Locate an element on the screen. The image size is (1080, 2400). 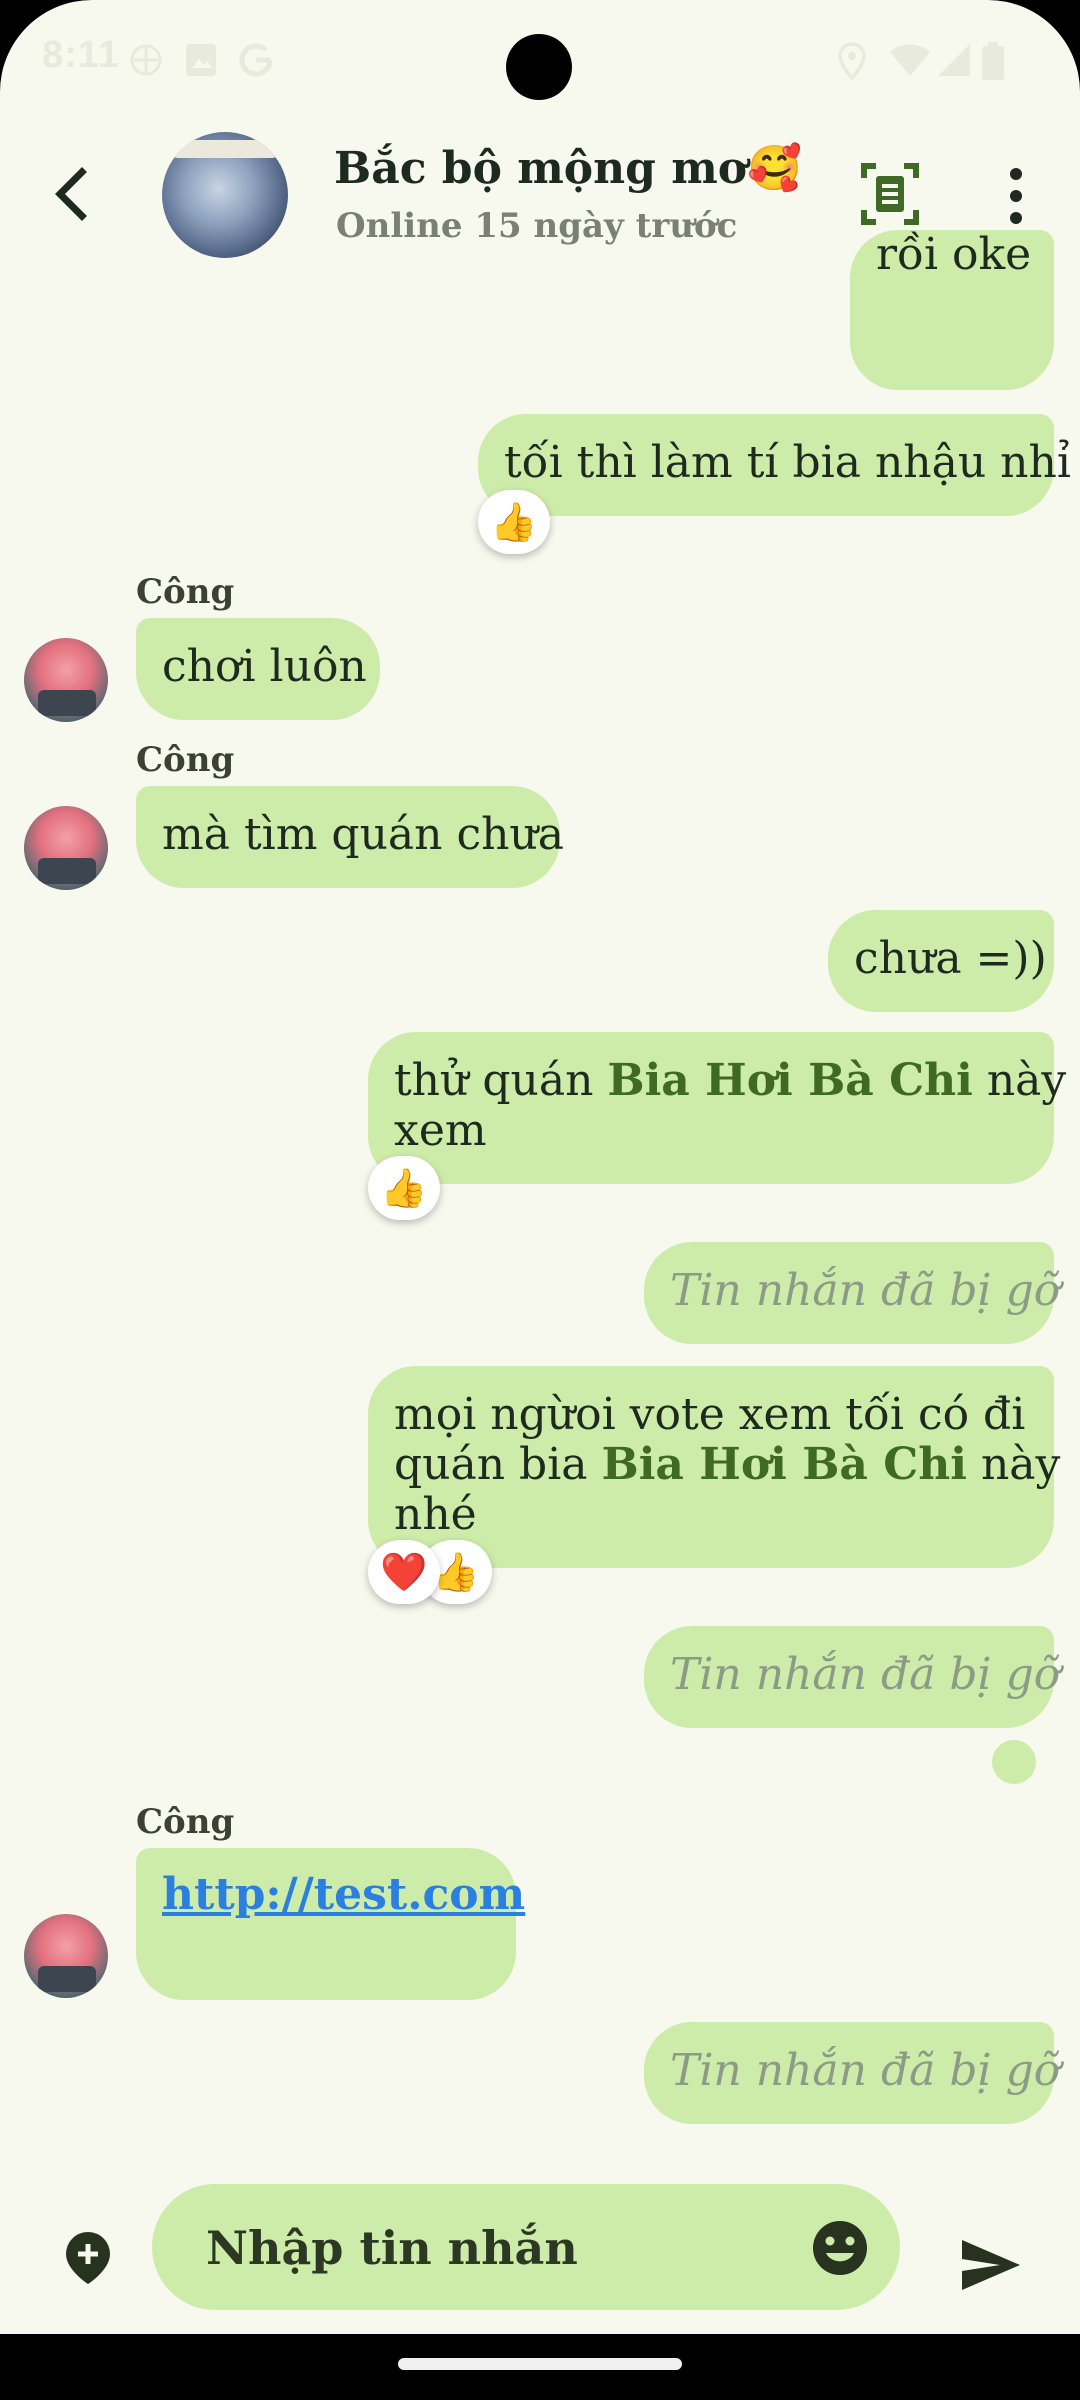
emoji-icon is located at coordinates (840, 2248).